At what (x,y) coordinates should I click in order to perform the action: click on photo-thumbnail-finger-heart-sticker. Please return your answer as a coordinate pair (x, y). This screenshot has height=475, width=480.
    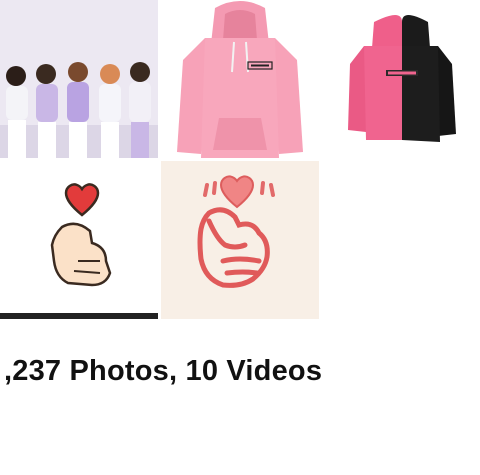
    Looking at the image, I should click on (79, 240).